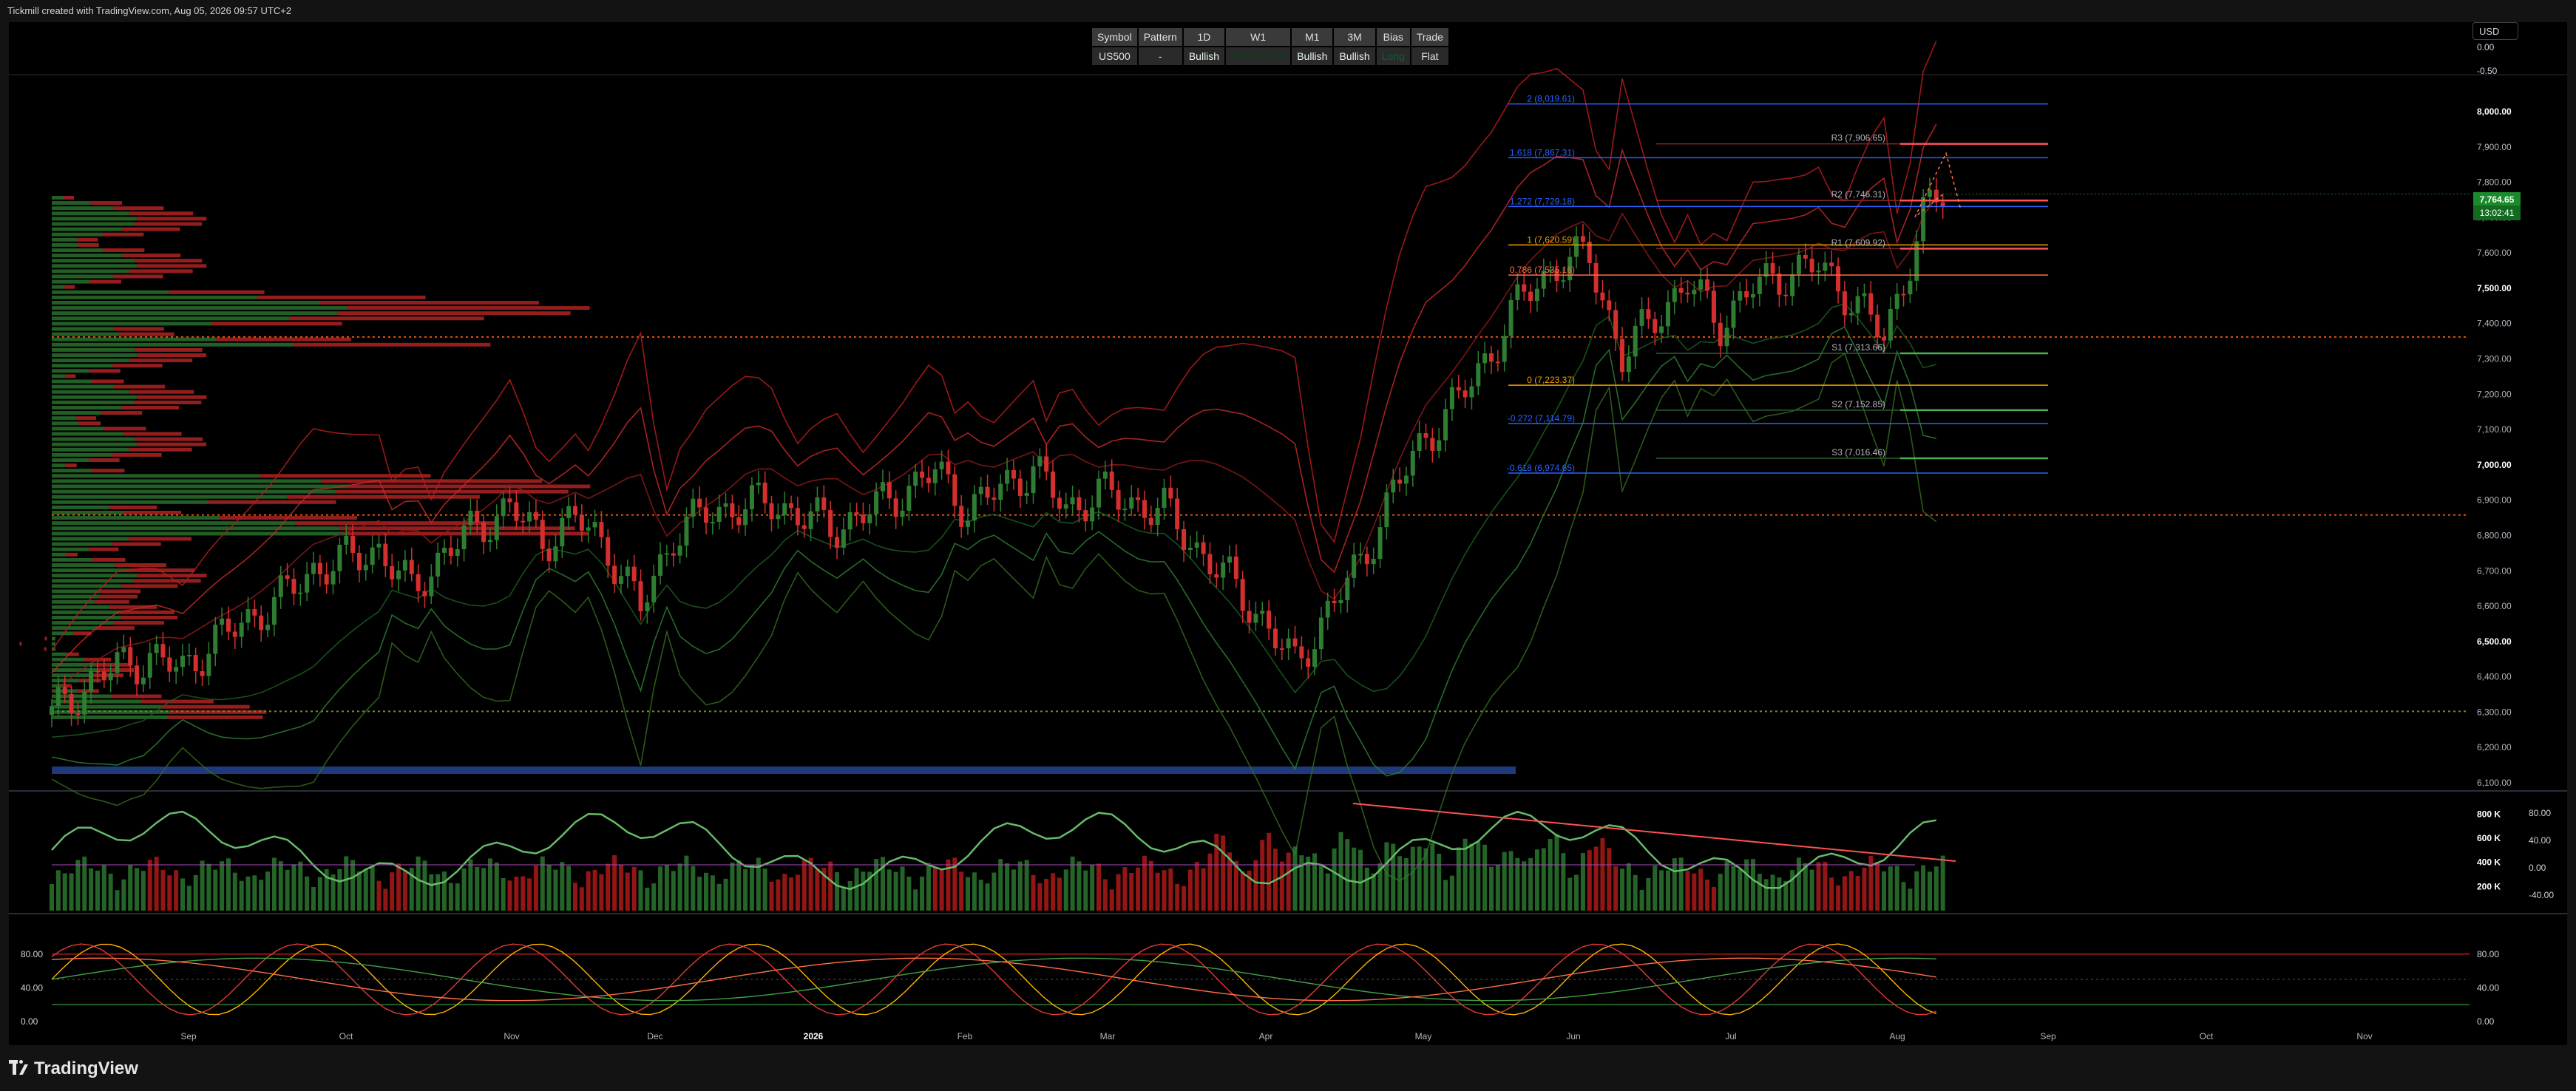  Describe the element at coordinates (2494, 642) in the screenshot. I see `price-axis-tick: 6,500.00` at that location.